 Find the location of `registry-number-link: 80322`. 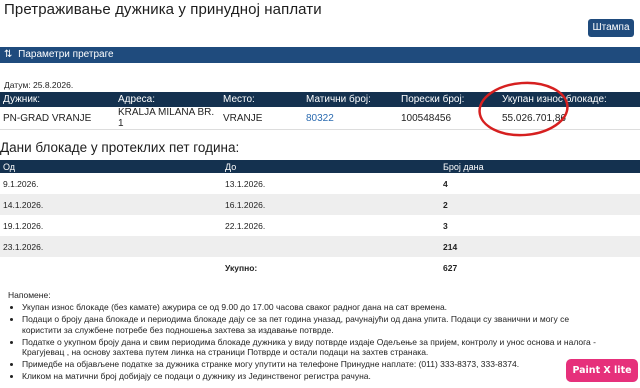

registry-number-link: 80322 is located at coordinates (320, 118).